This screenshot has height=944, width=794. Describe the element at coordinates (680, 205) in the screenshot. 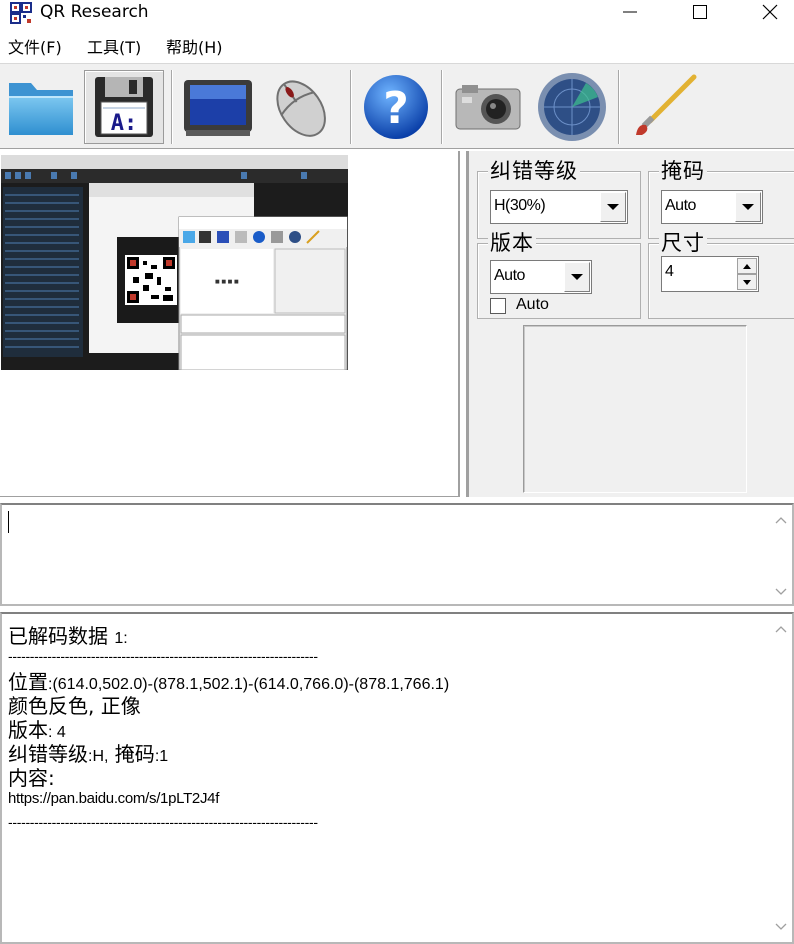

I see `mask-value: Auto` at that location.